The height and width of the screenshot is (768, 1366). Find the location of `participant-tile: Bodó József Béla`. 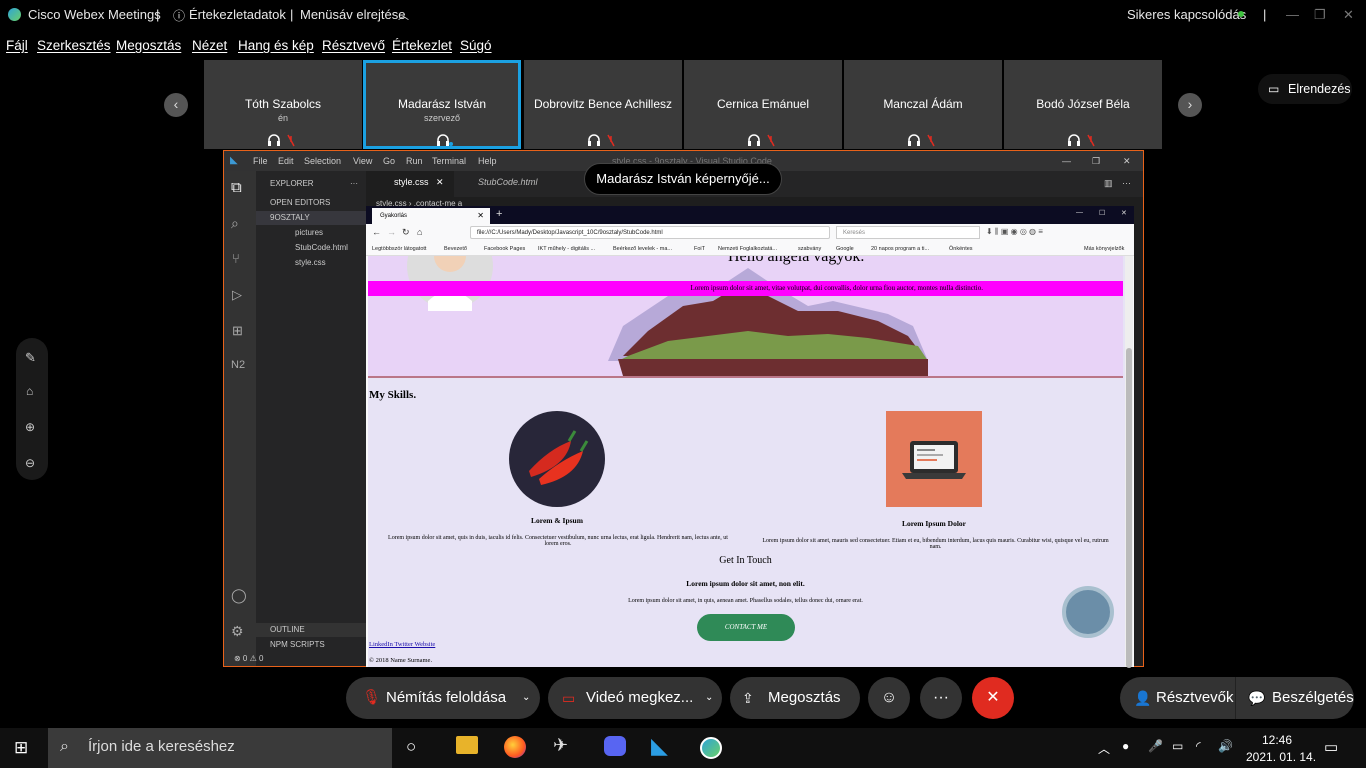

participant-tile: Bodó József Béla is located at coordinates (1083, 104).